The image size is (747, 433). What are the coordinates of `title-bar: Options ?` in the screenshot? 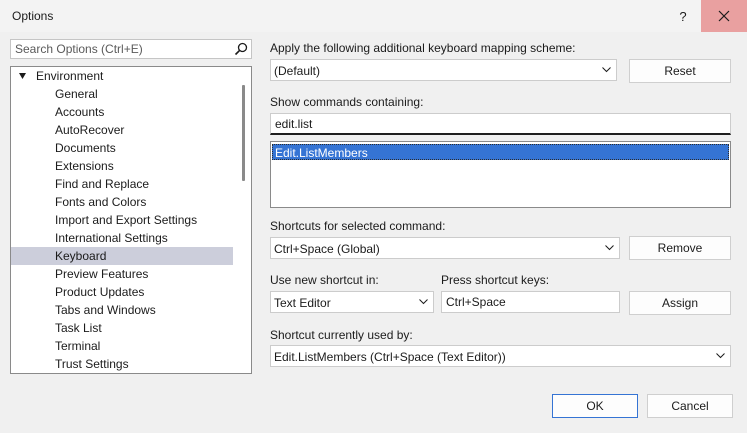 It's located at (373, 16).